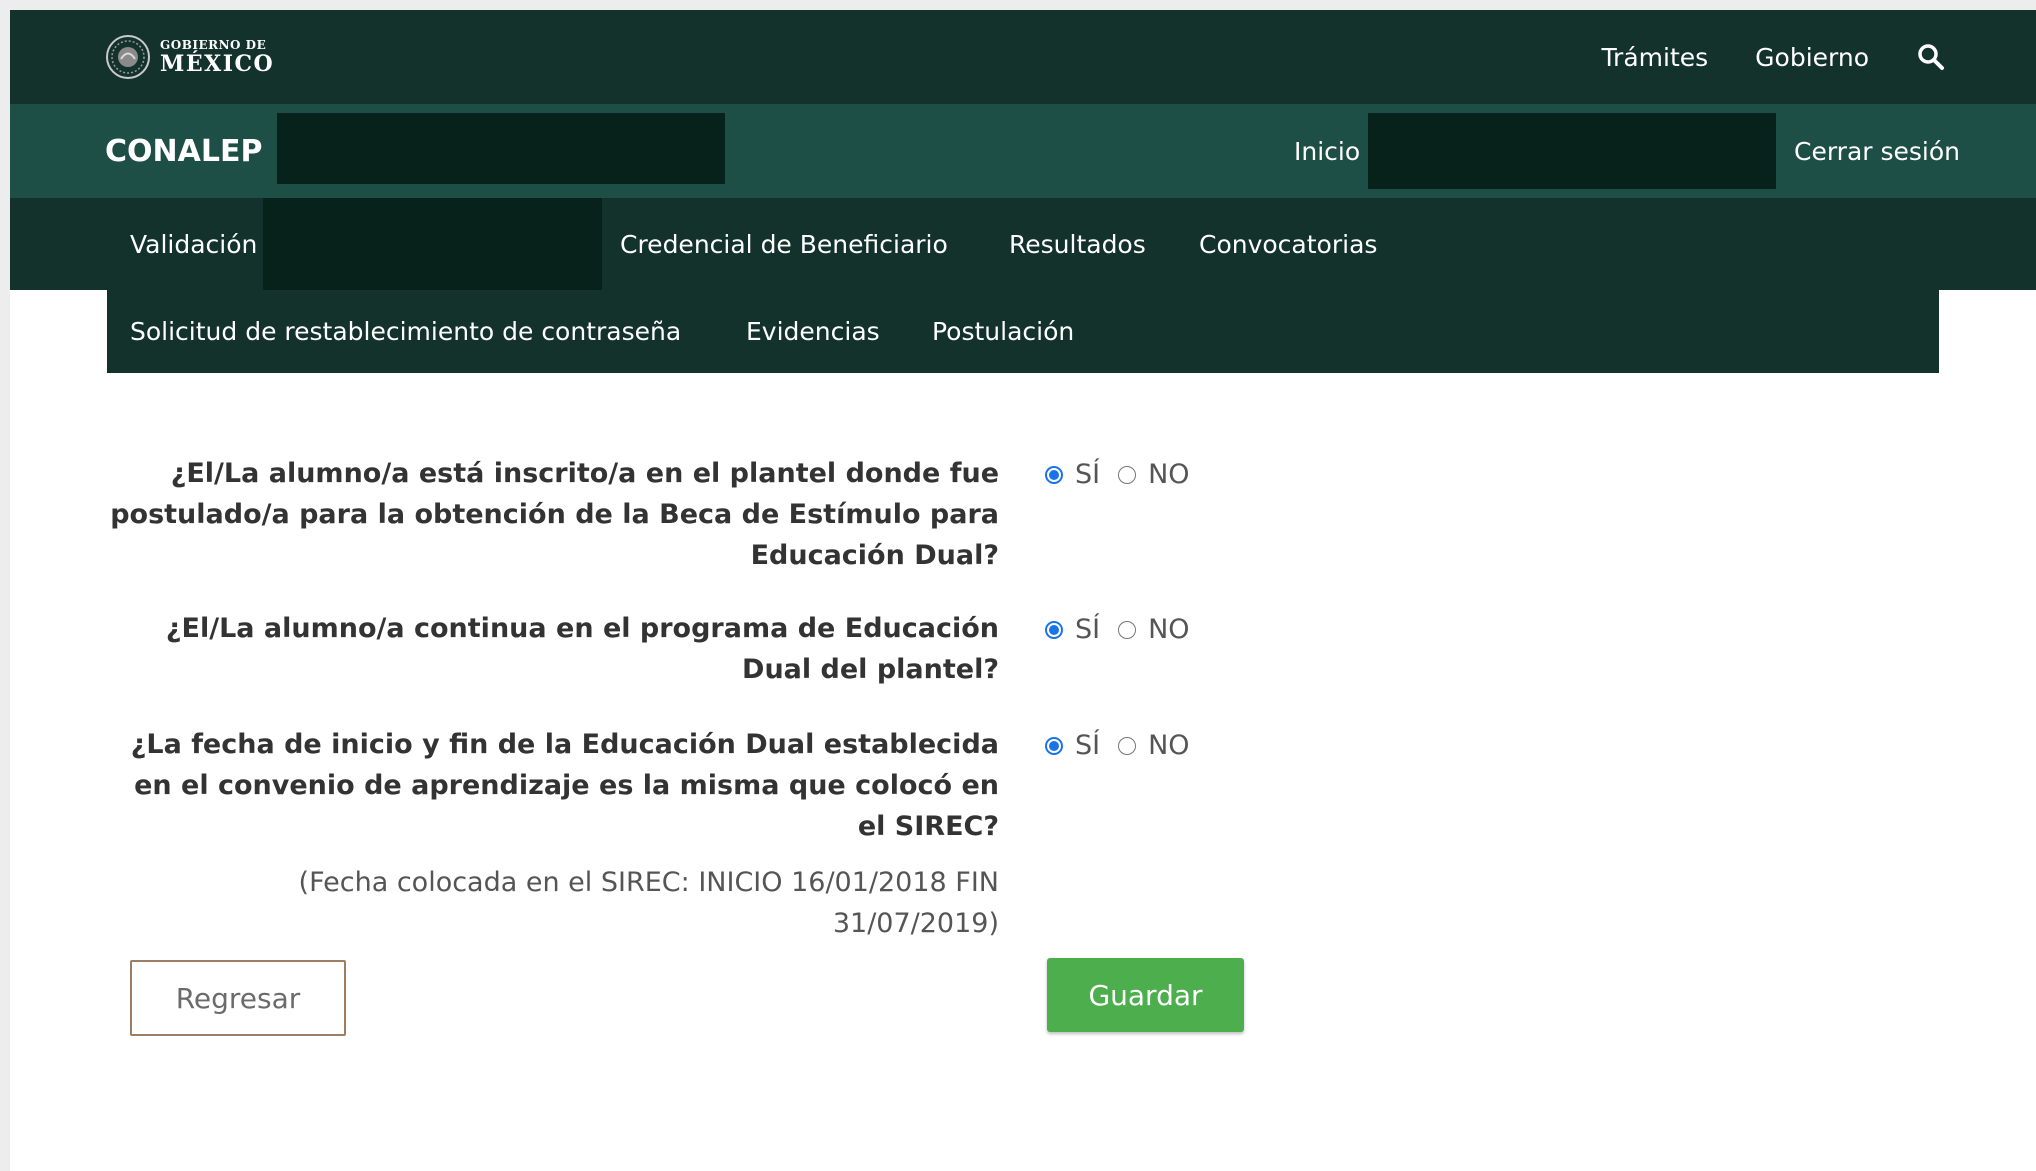  I want to click on menu-item-evidencias: Evidencias, so click(813, 331).